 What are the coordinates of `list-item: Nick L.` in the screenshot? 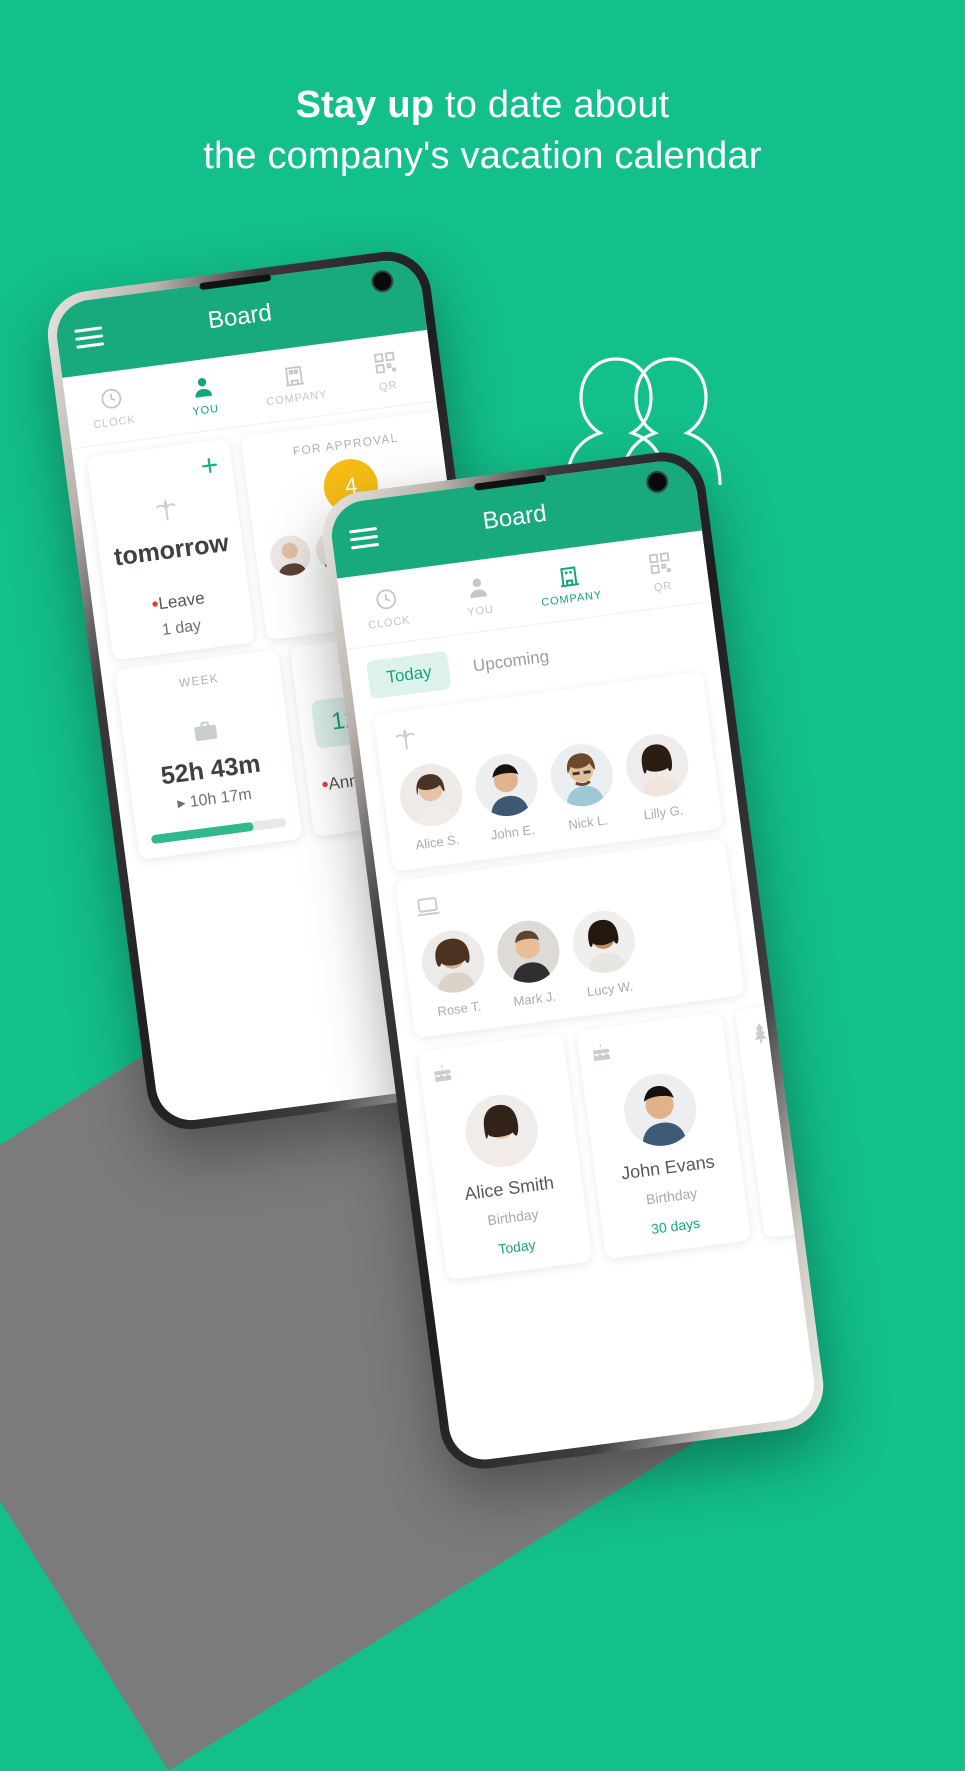 It's located at (583, 786).